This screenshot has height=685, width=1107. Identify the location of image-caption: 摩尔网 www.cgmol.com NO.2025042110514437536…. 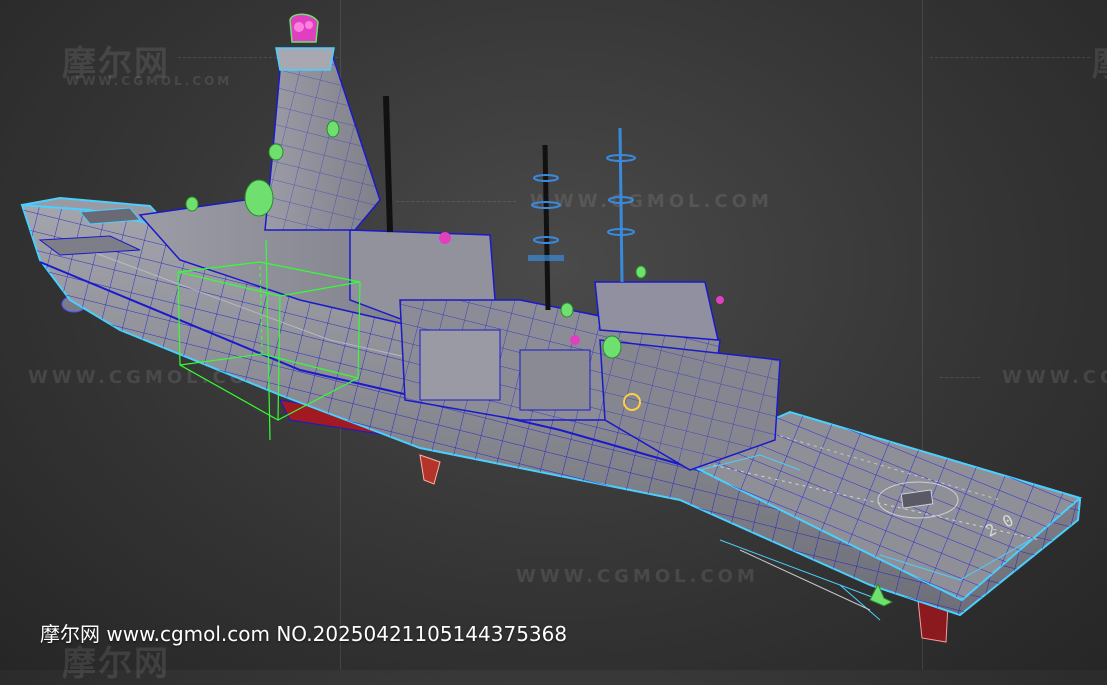
(304, 634).